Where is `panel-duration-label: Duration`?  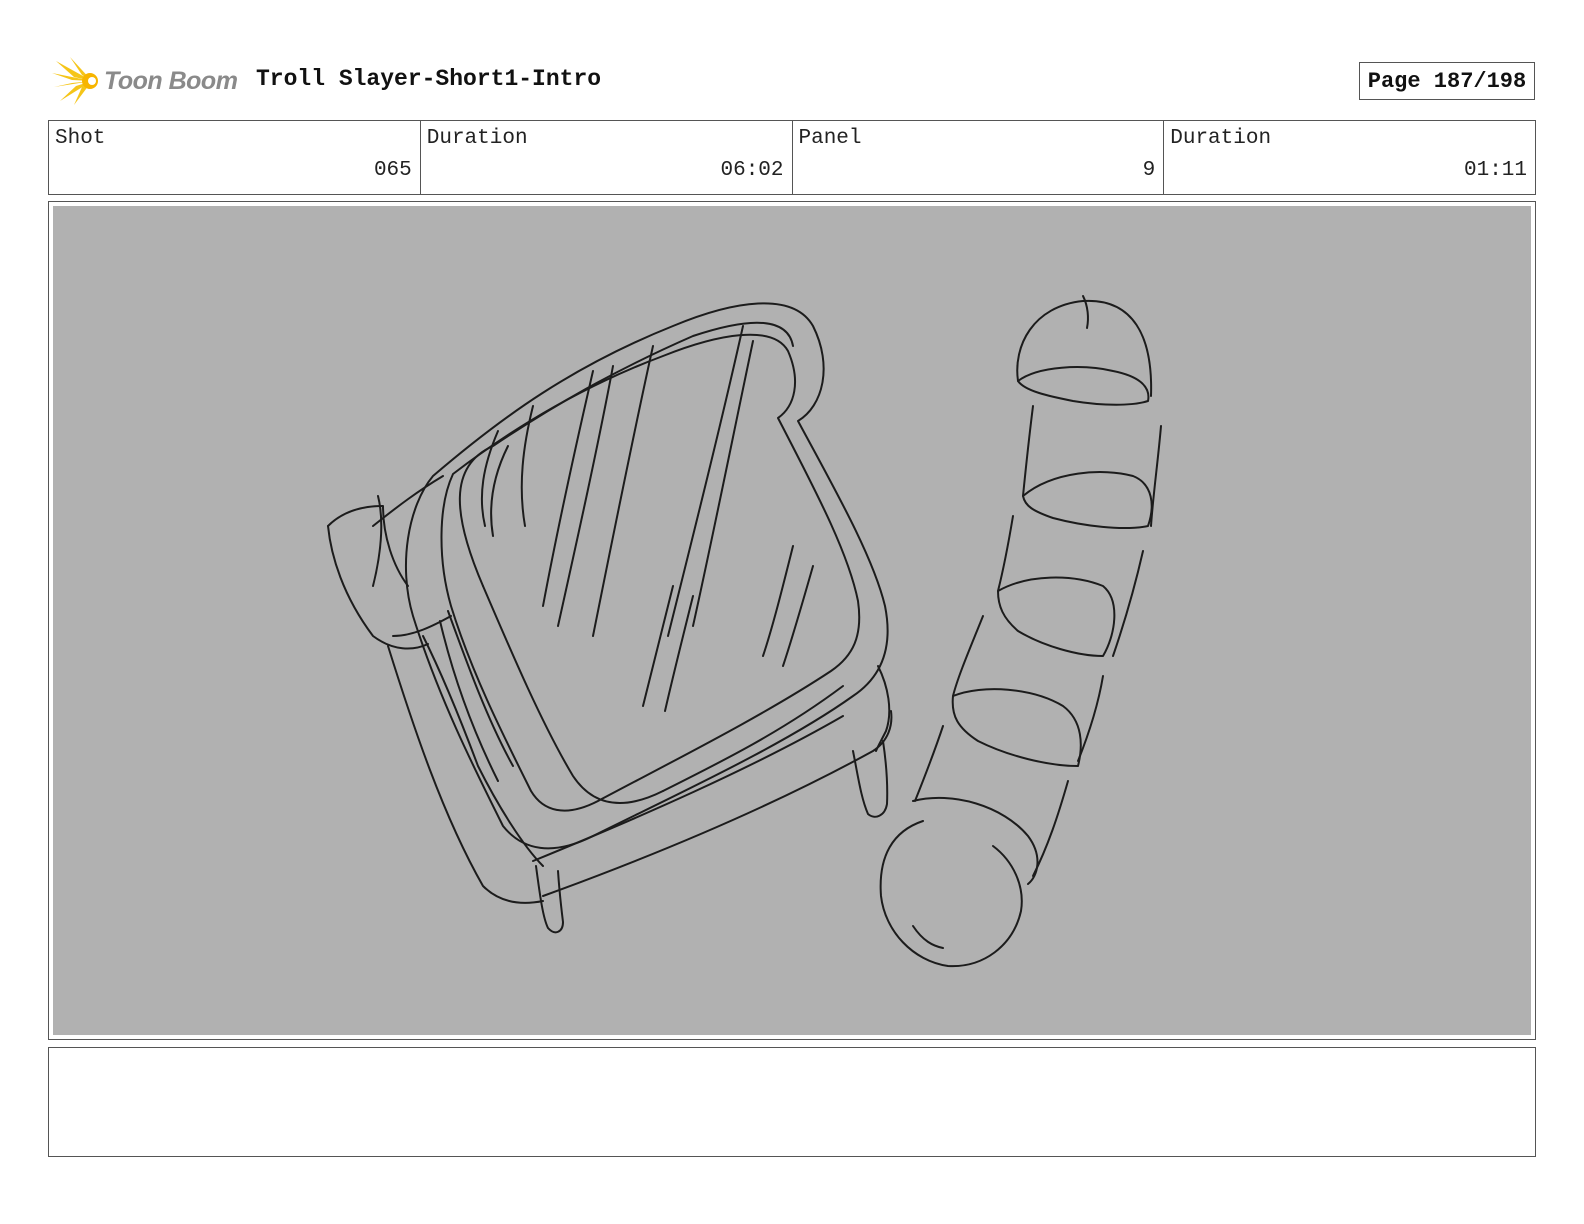 panel-duration-label: Duration is located at coordinates (1221, 138).